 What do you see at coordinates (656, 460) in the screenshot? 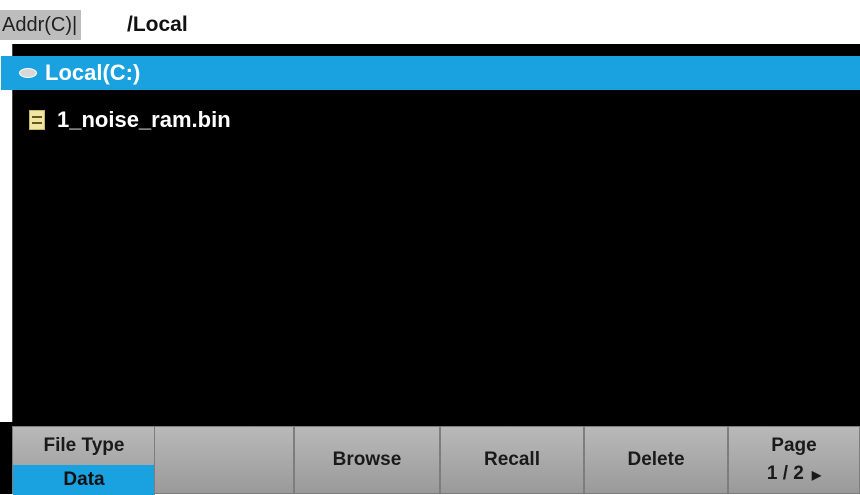
I see `delete-button: Delete` at bounding box center [656, 460].